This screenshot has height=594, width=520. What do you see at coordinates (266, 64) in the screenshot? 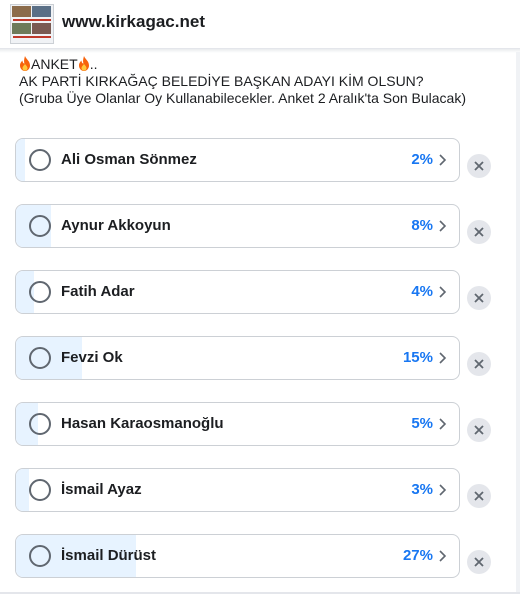
I see `post-line-1: ANKET ..` at bounding box center [266, 64].